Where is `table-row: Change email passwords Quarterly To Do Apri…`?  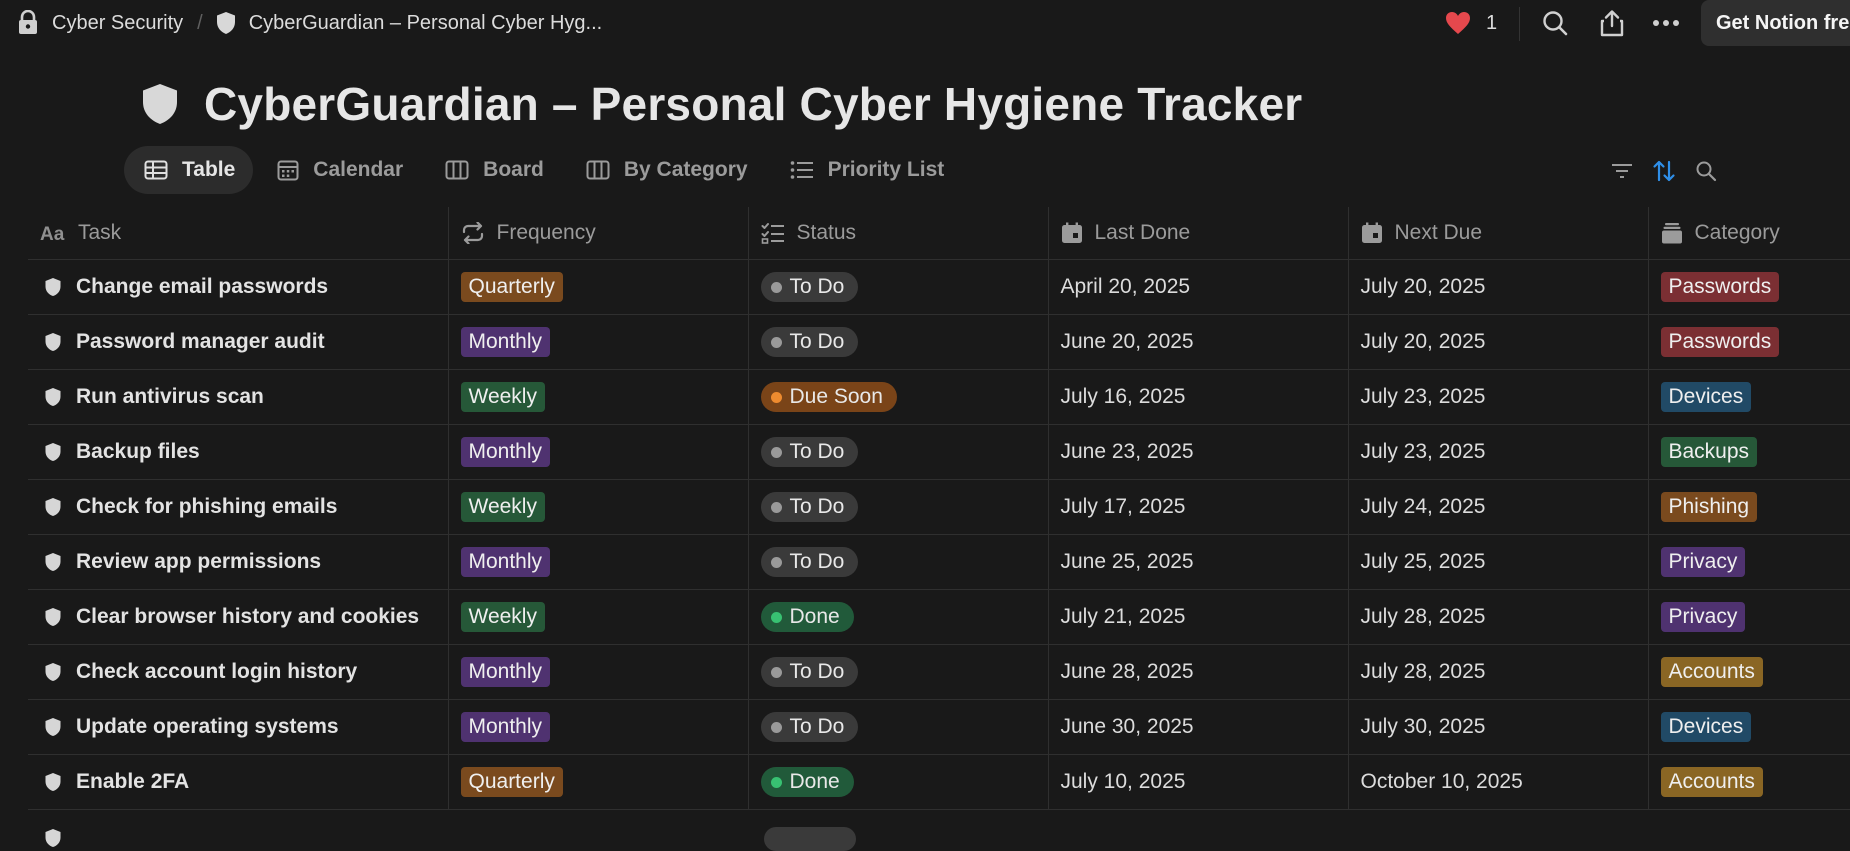 table-row: Change email passwords Quarterly To Do Apri… is located at coordinates (939, 287).